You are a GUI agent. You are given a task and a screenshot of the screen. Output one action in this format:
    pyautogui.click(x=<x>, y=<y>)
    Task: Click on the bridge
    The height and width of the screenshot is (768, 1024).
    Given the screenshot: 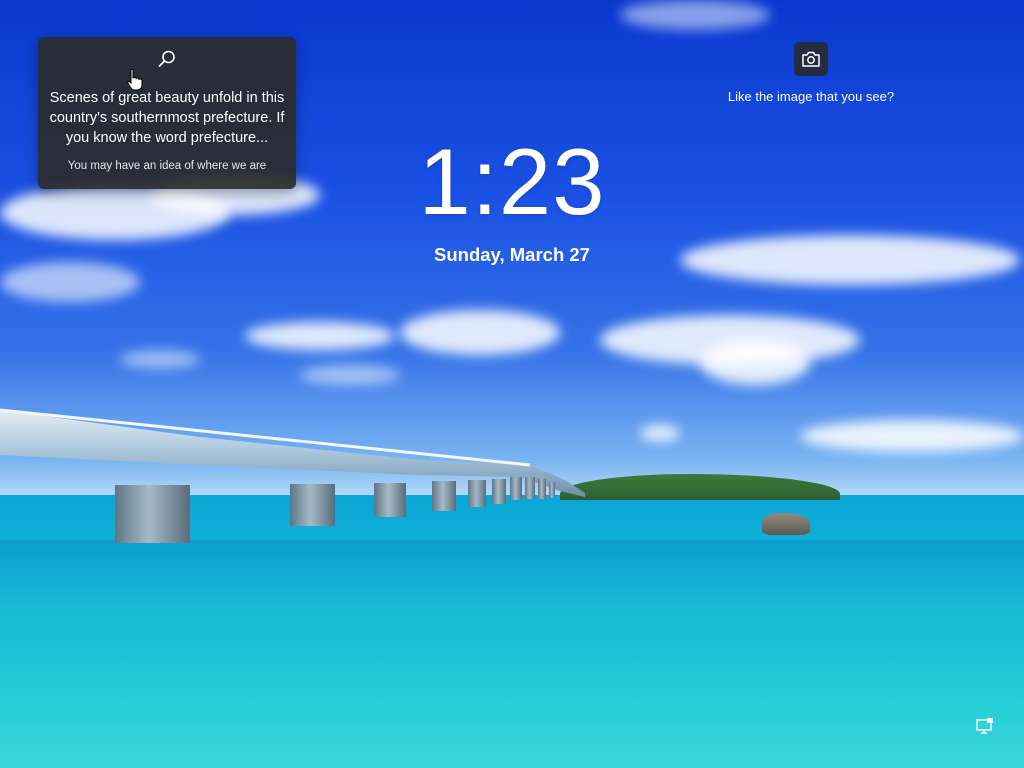 What is the action you would take?
    pyautogui.click(x=292, y=475)
    